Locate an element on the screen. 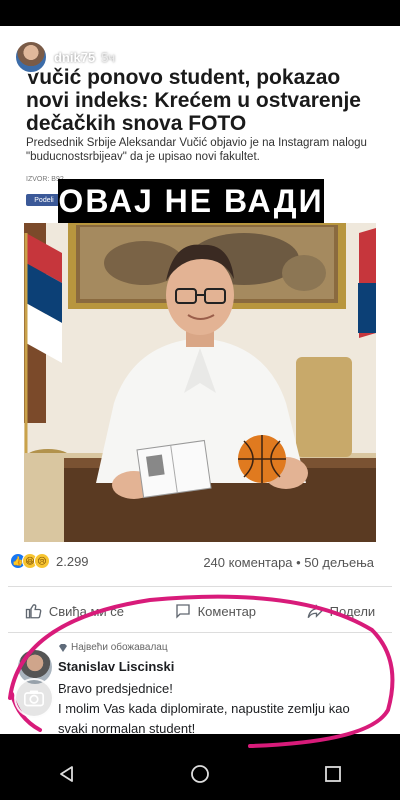 The height and width of the screenshot is (800, 400). camera-icon is located at coordinates (34, 698).